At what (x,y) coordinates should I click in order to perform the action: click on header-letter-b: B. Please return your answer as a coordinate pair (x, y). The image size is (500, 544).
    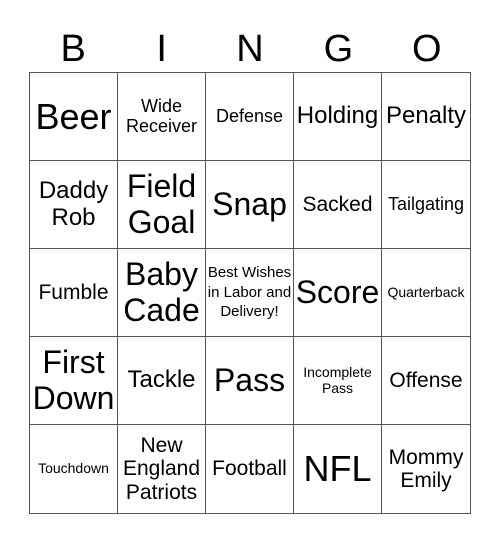
    Looking at the image, I should click on (73, 49).